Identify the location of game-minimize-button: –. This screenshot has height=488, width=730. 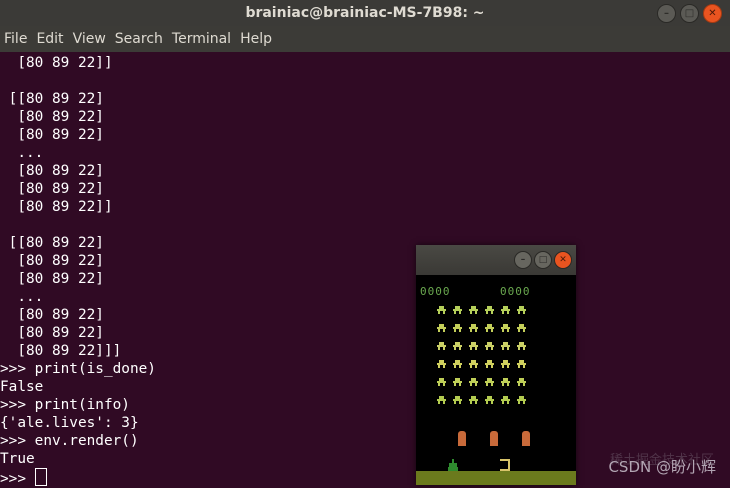
(523, 260).